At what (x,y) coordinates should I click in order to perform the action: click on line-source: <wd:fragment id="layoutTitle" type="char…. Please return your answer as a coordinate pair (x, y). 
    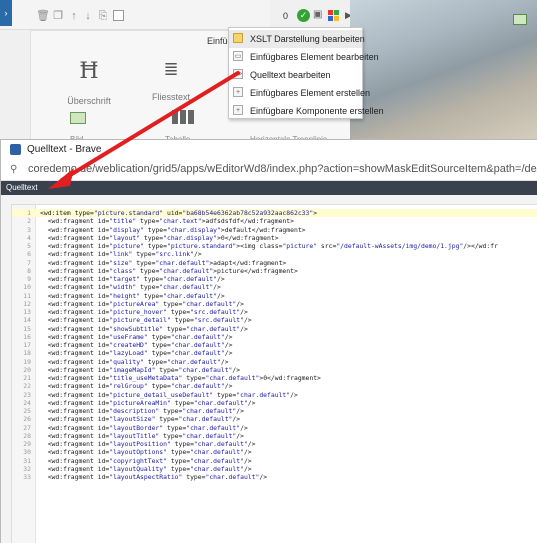
    Looking at the image, I should click on (142, 436).